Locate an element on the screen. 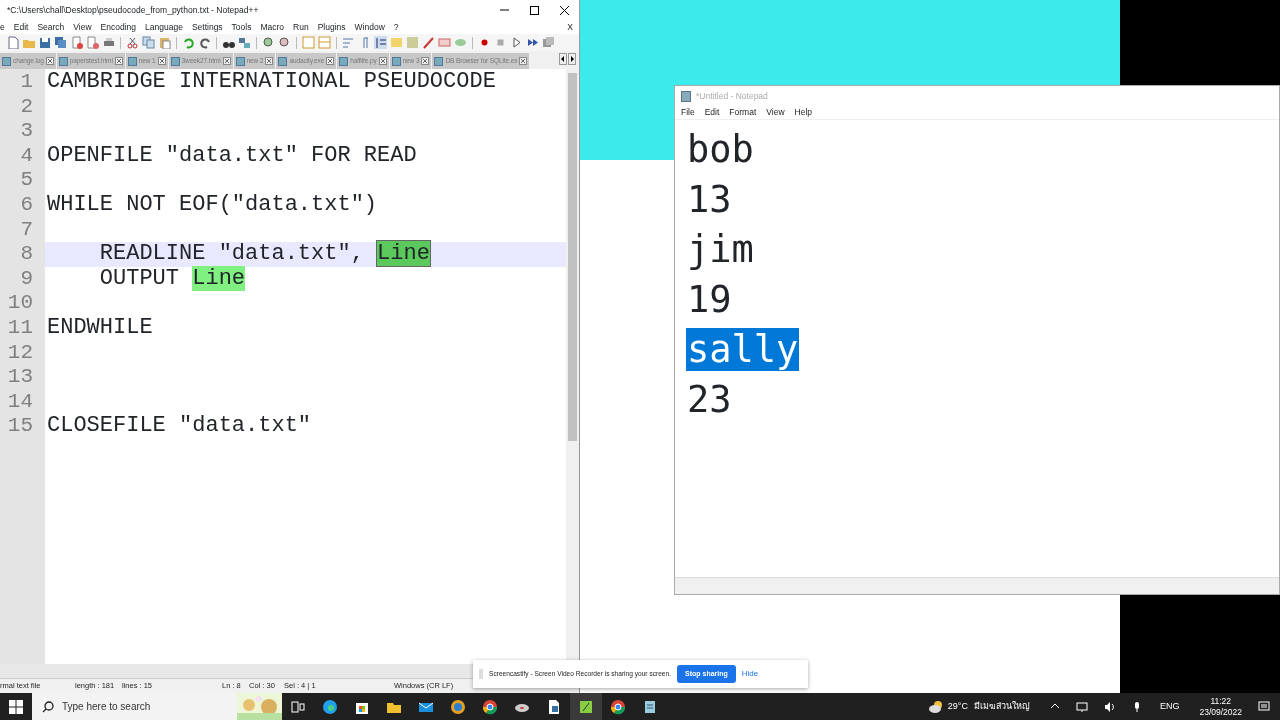 The width and height of the screenshot is (1280, 720). close-document-button: X is located at coordinates (570, 27).